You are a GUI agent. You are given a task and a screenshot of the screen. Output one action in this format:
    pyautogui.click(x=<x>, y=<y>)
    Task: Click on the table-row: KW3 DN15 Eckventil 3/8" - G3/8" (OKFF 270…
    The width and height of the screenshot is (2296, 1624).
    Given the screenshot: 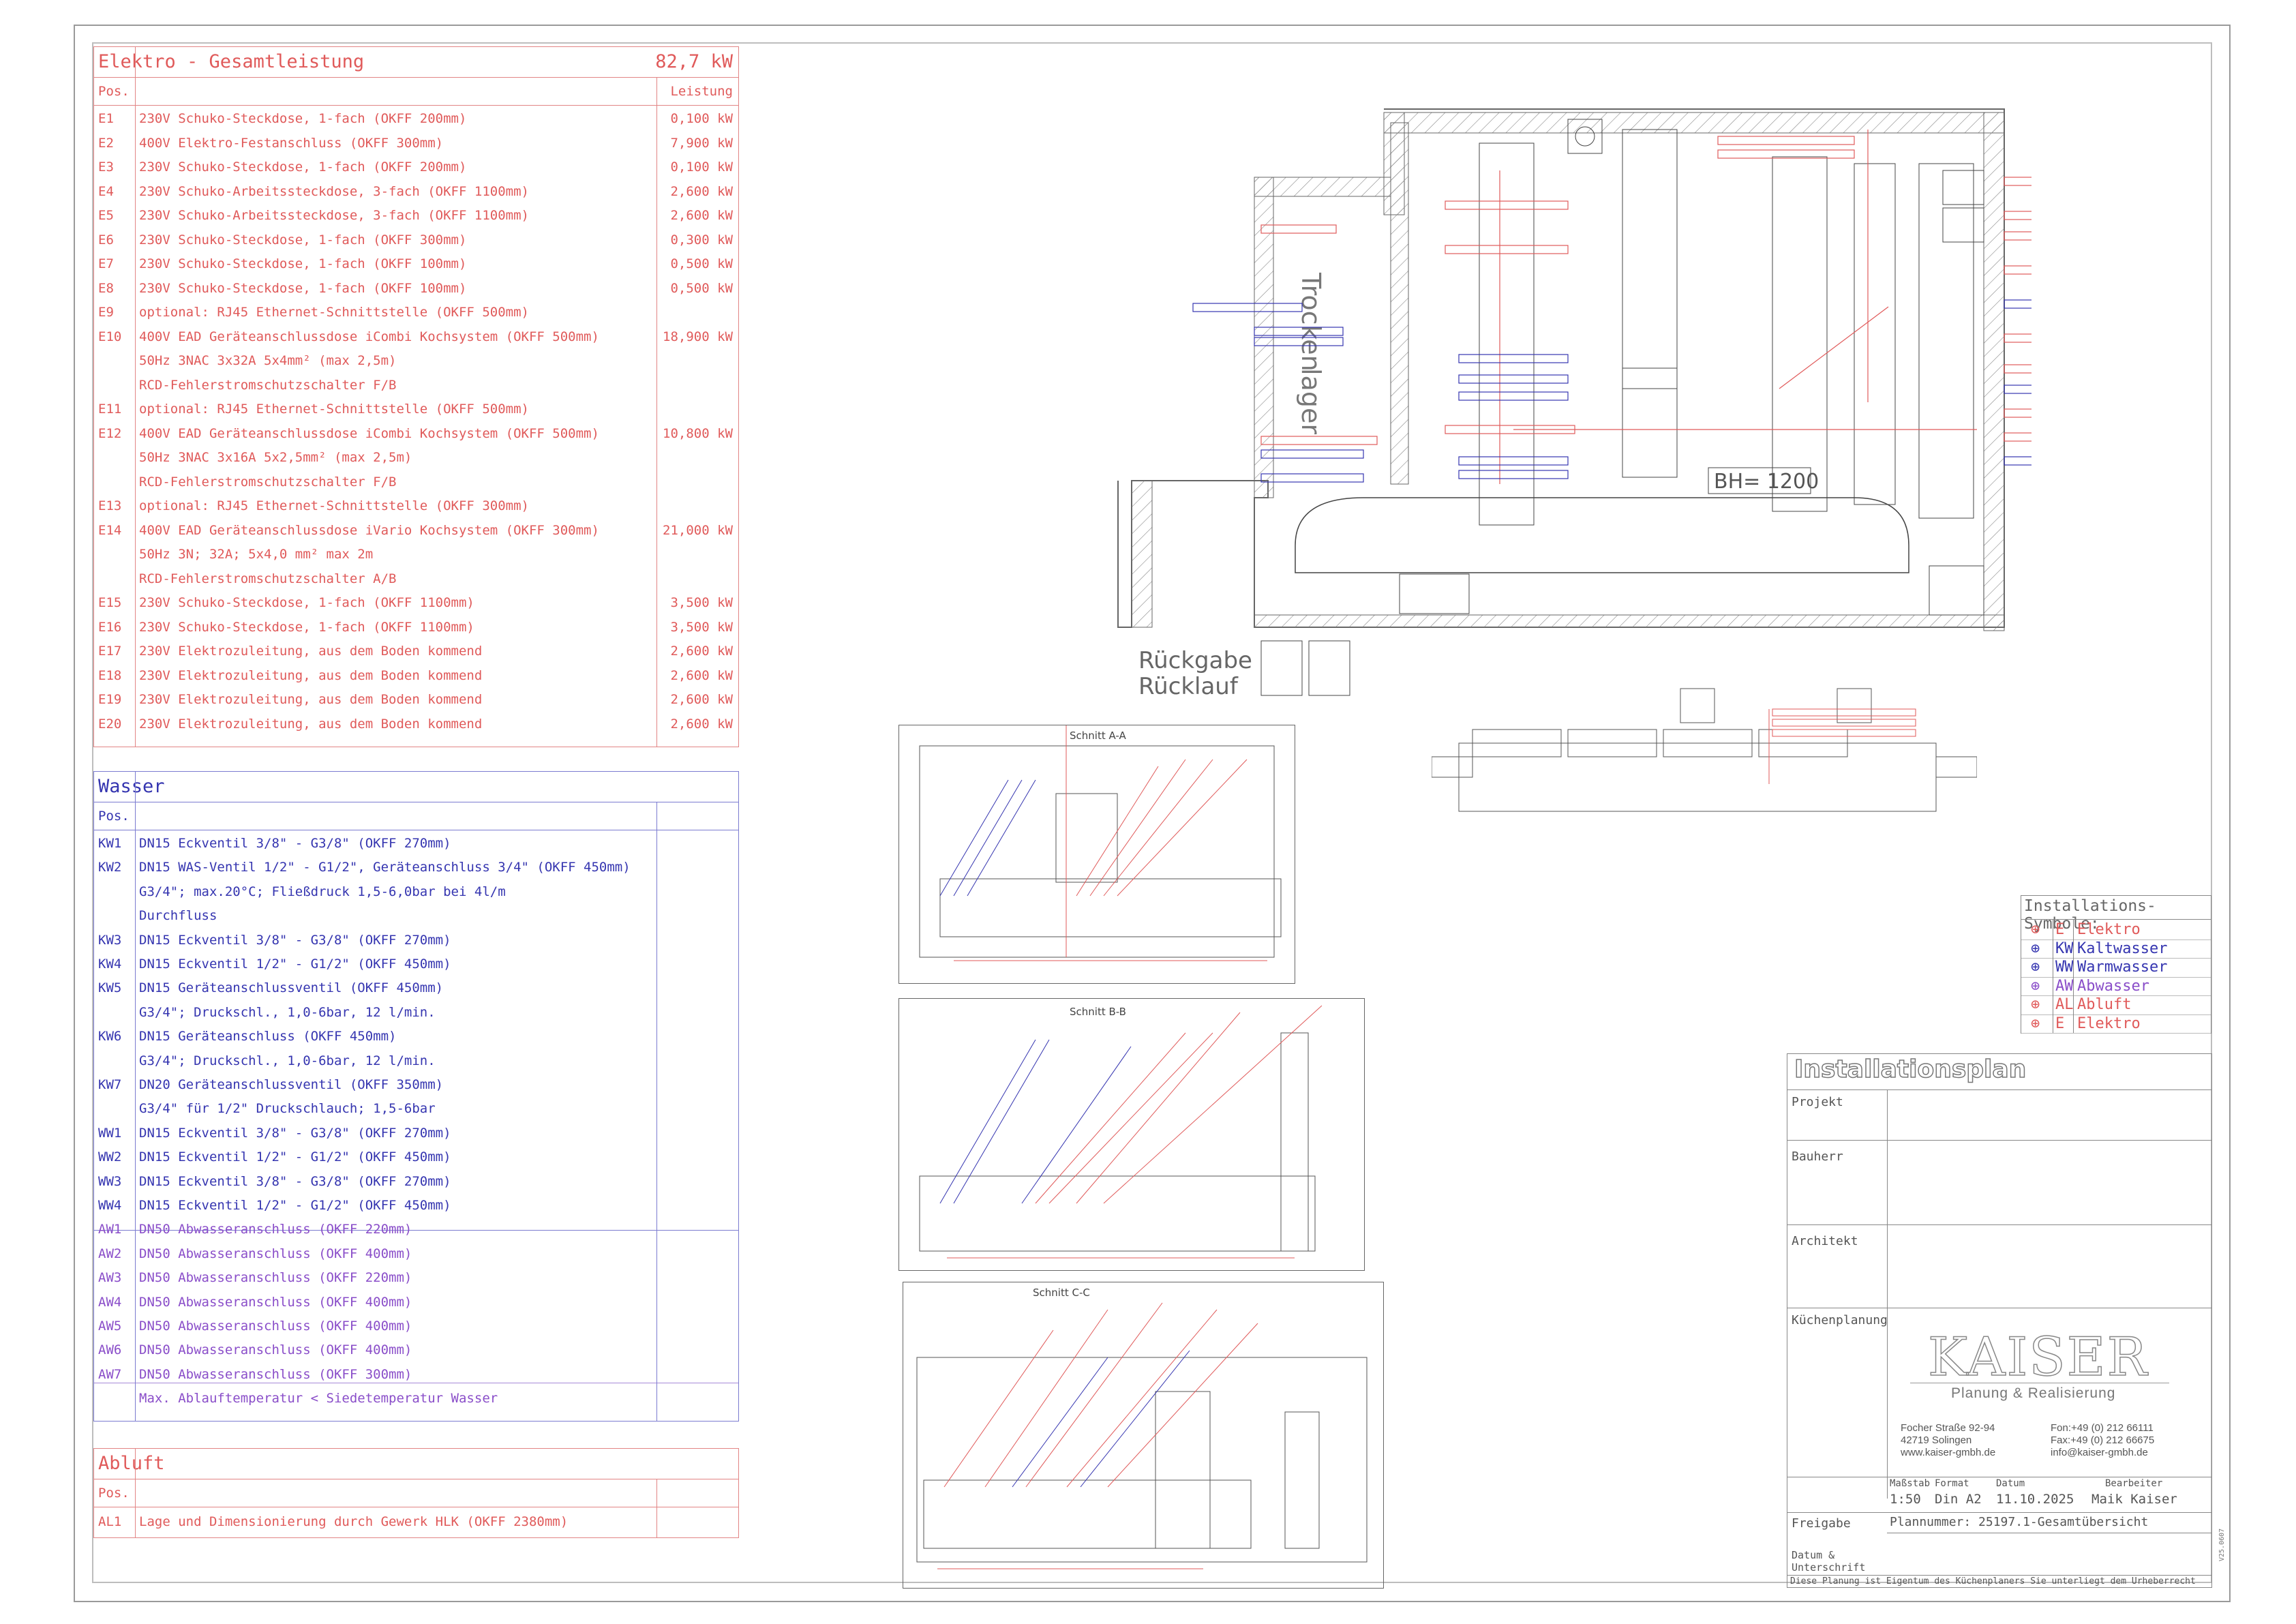 What is the action you would take?
    pyautogui.click(x=416, y=940)
    